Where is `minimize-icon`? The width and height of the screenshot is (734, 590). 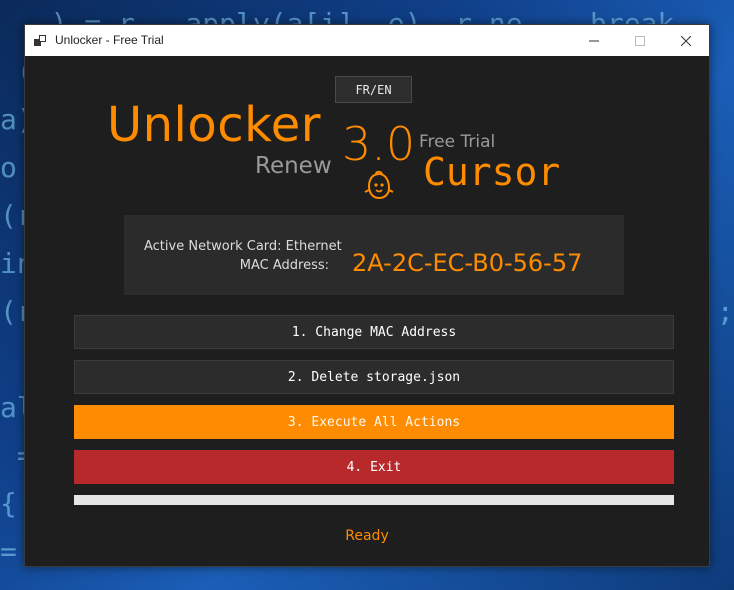 minimize-icon is located at coordinates (594, 40).